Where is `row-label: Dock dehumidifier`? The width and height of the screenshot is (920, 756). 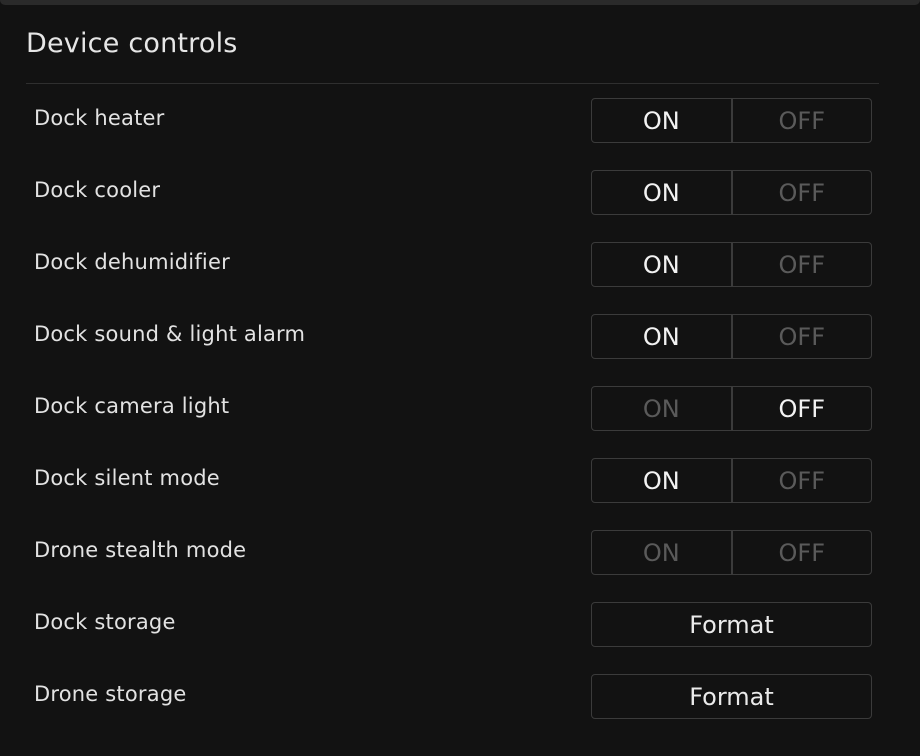
row-label: Dock dehumidifier is located at coordinates (132, 262).